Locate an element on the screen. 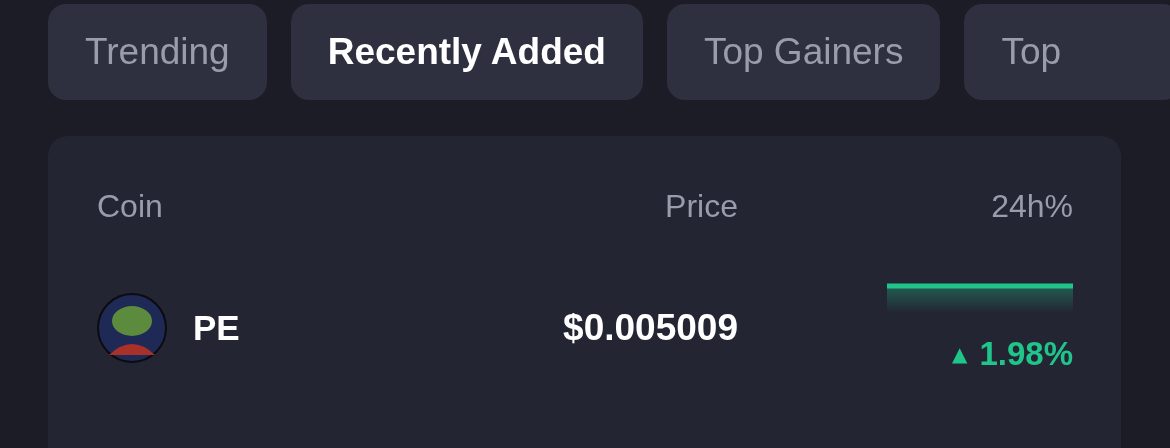 This screenshot has height=448, width=1170. filter-tab: Recently Added is located at coordinates (466, 52).